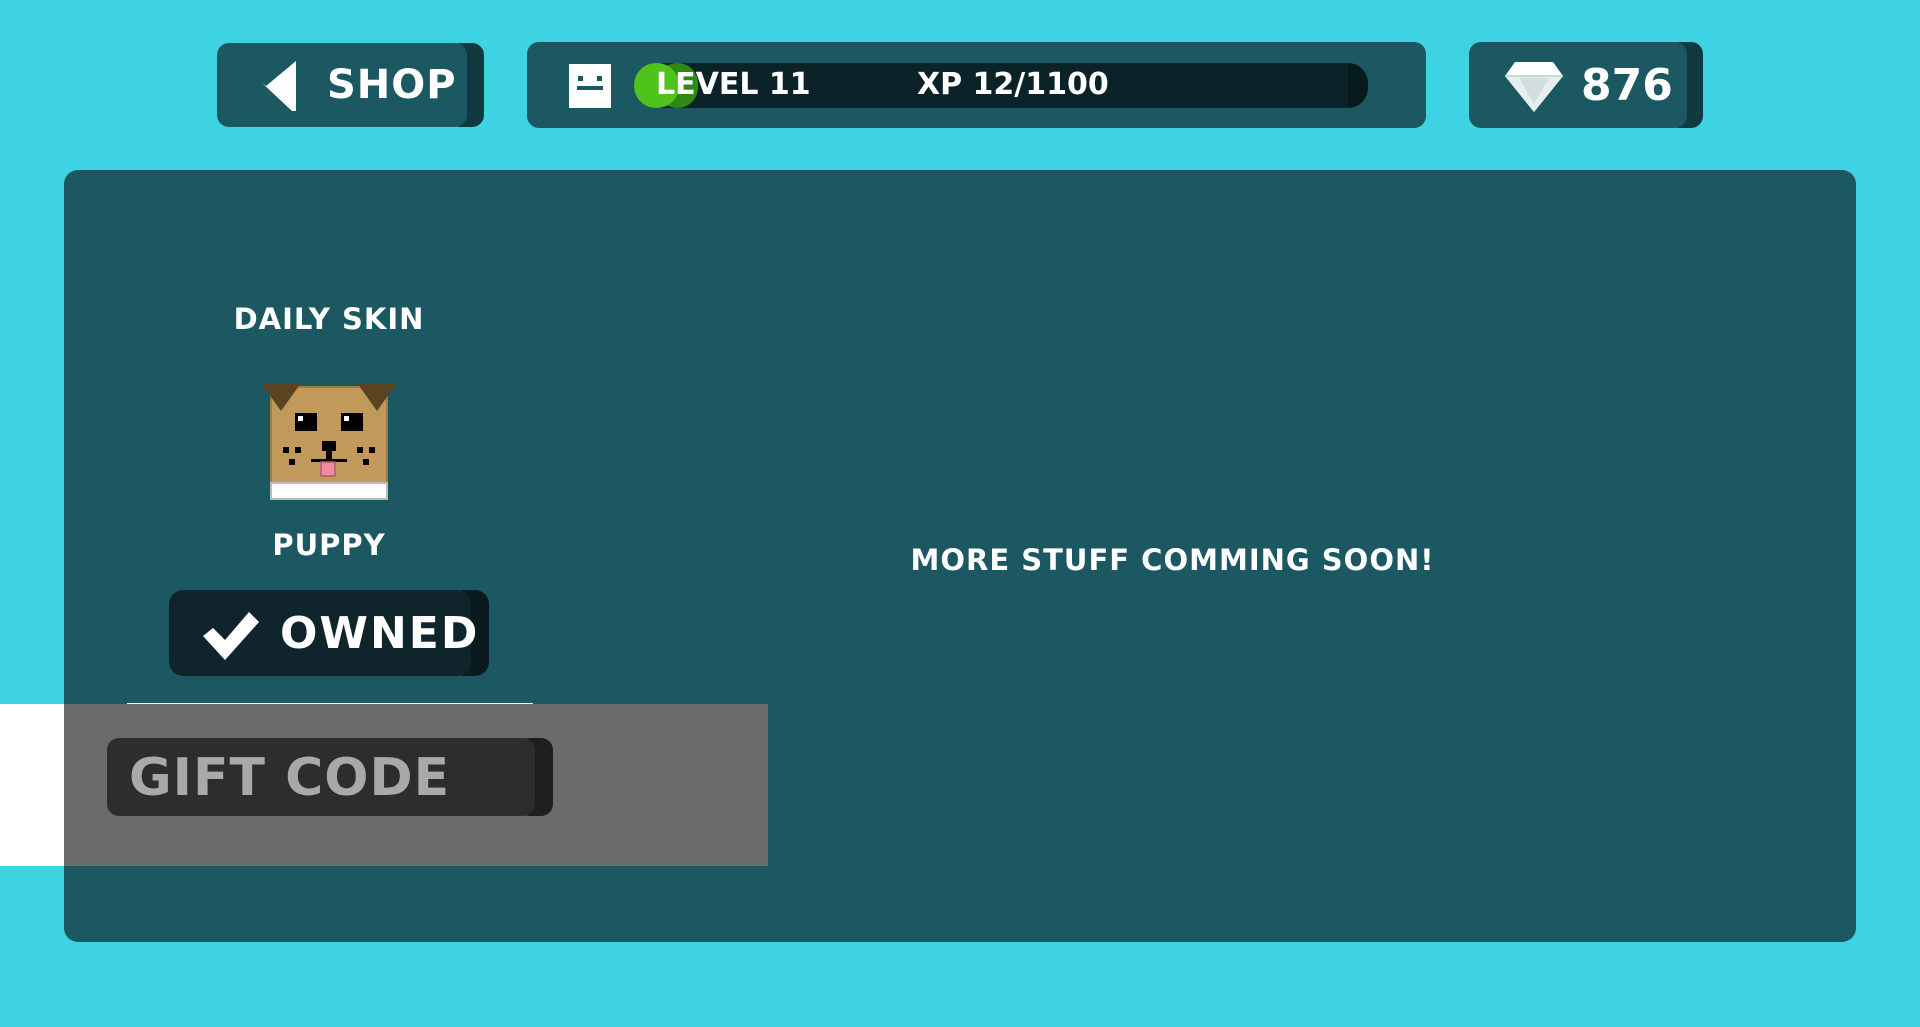 The height and width of the screenshot is (1027, 1920). What do you see at coordinates (1013, 84) in the screenshot?
I see `xp-label: XP 12/1100` at bounding box center [1013, 84].